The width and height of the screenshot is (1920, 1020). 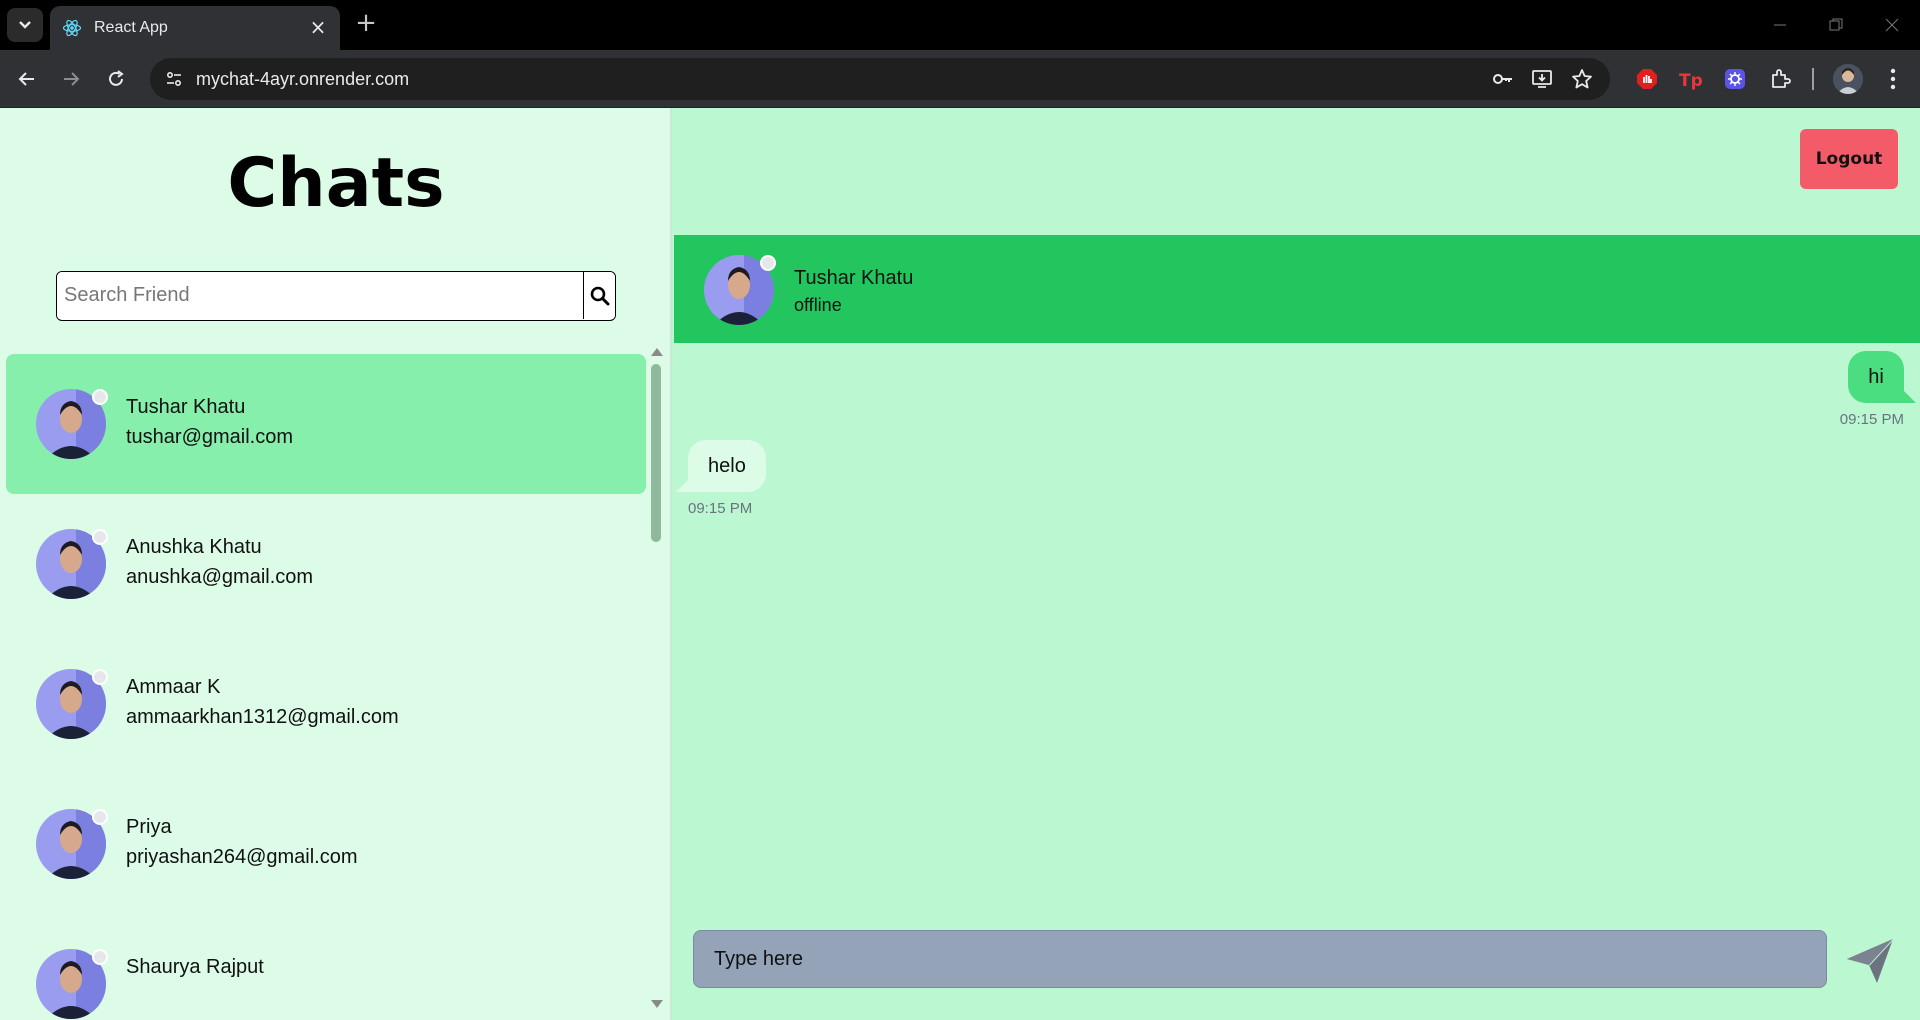 I want to click on browser-tabbar: React App × +, so click(x=960, y=25).